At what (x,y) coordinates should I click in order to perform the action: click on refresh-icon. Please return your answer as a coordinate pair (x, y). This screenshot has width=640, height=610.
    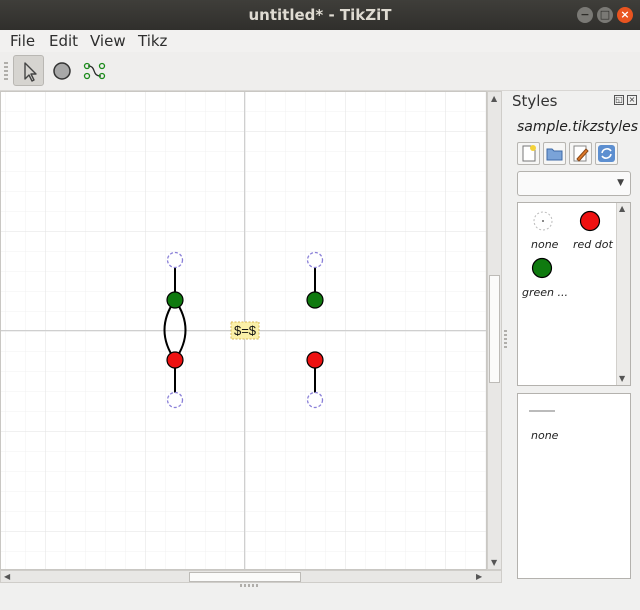
    Looking at the image, I should click on (606, 153).